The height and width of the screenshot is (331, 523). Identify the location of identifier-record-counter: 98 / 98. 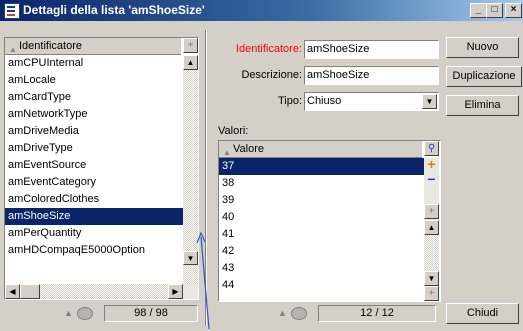
(151, 313).